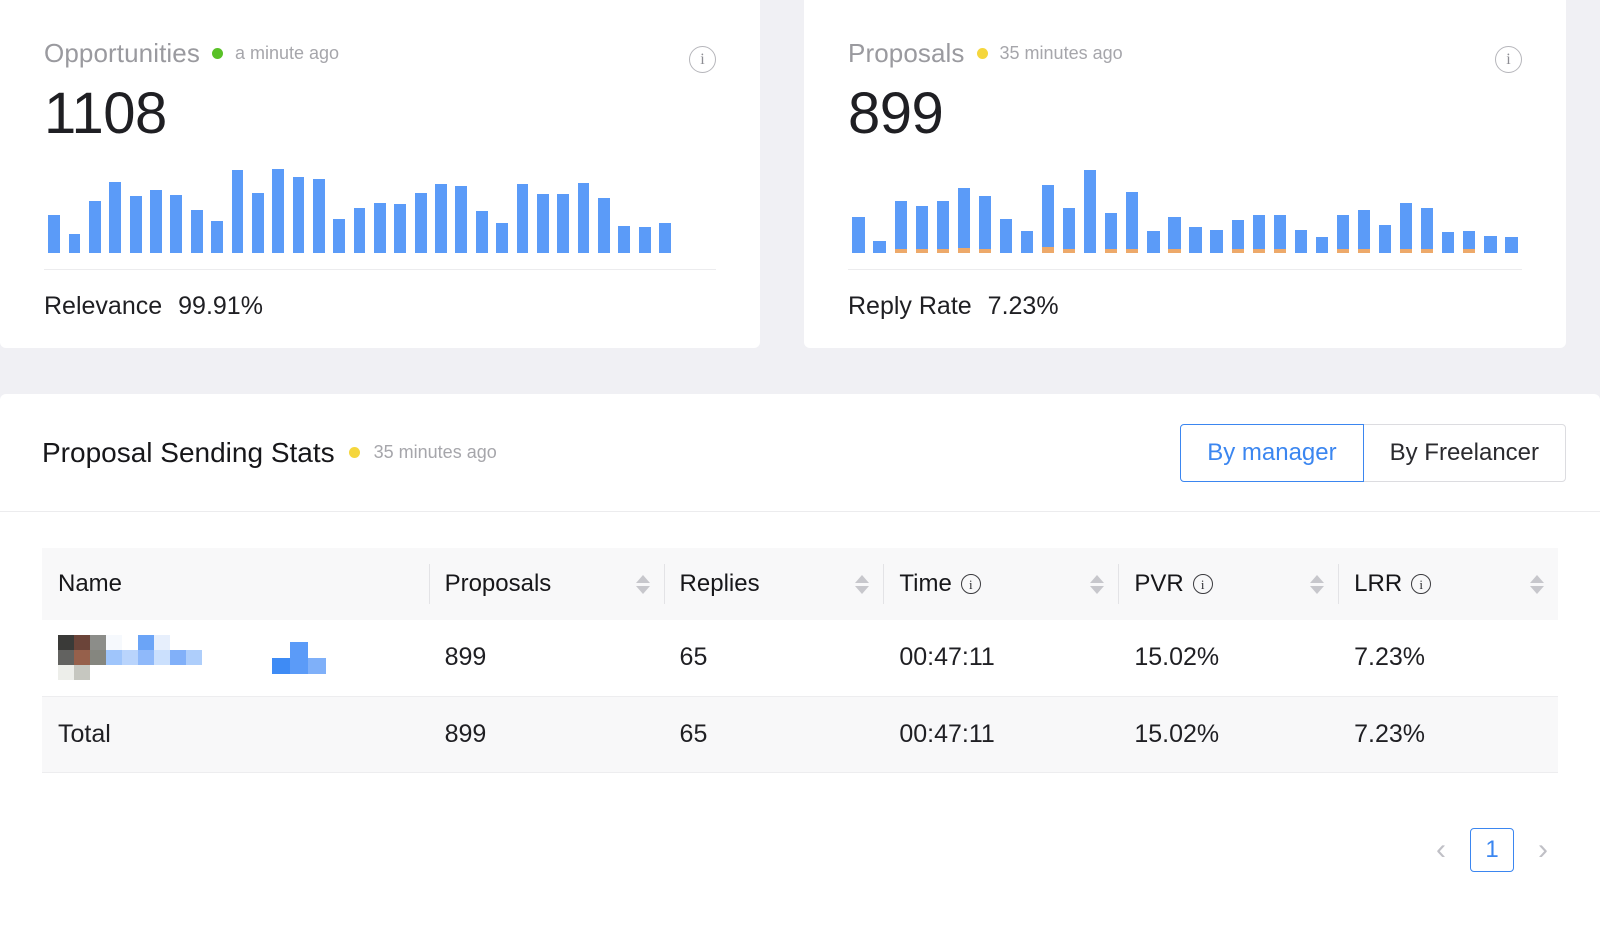 This screenshot has height=928, width=1600. Describe the element at coordinates (800, 734) in the screenshot. I see `table-total-row: Total 899 65 00:47:11 15.02% 7.23%` at that location.